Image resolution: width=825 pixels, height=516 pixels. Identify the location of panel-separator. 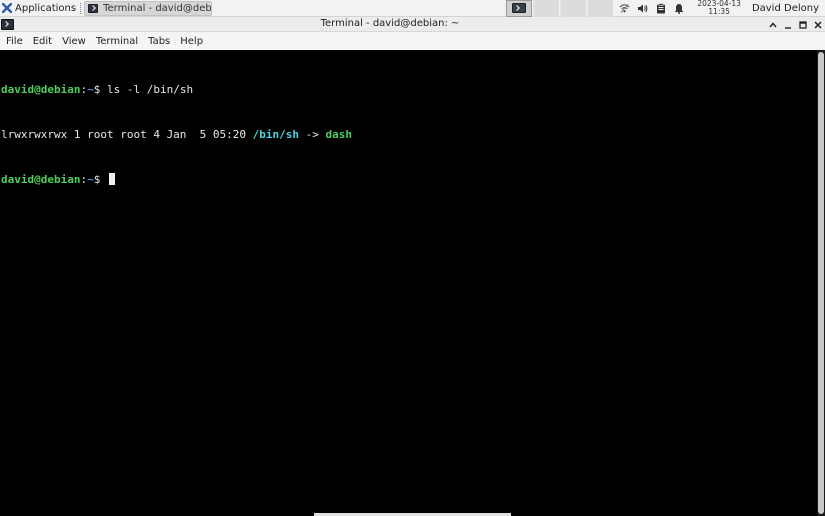
(81, 8).